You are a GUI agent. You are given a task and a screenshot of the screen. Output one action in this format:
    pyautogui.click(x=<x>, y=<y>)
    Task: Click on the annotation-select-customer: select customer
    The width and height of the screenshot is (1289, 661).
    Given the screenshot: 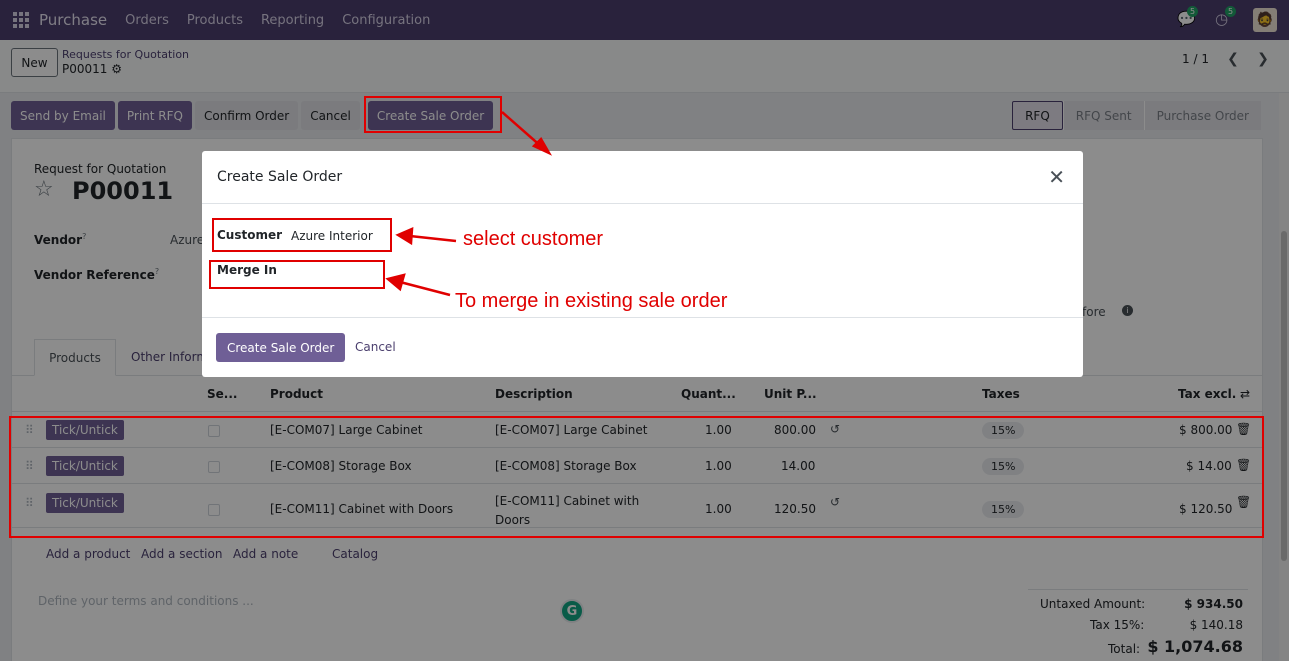 What is the action you would take?
    pyautogui.click(x=533, y=239)
    